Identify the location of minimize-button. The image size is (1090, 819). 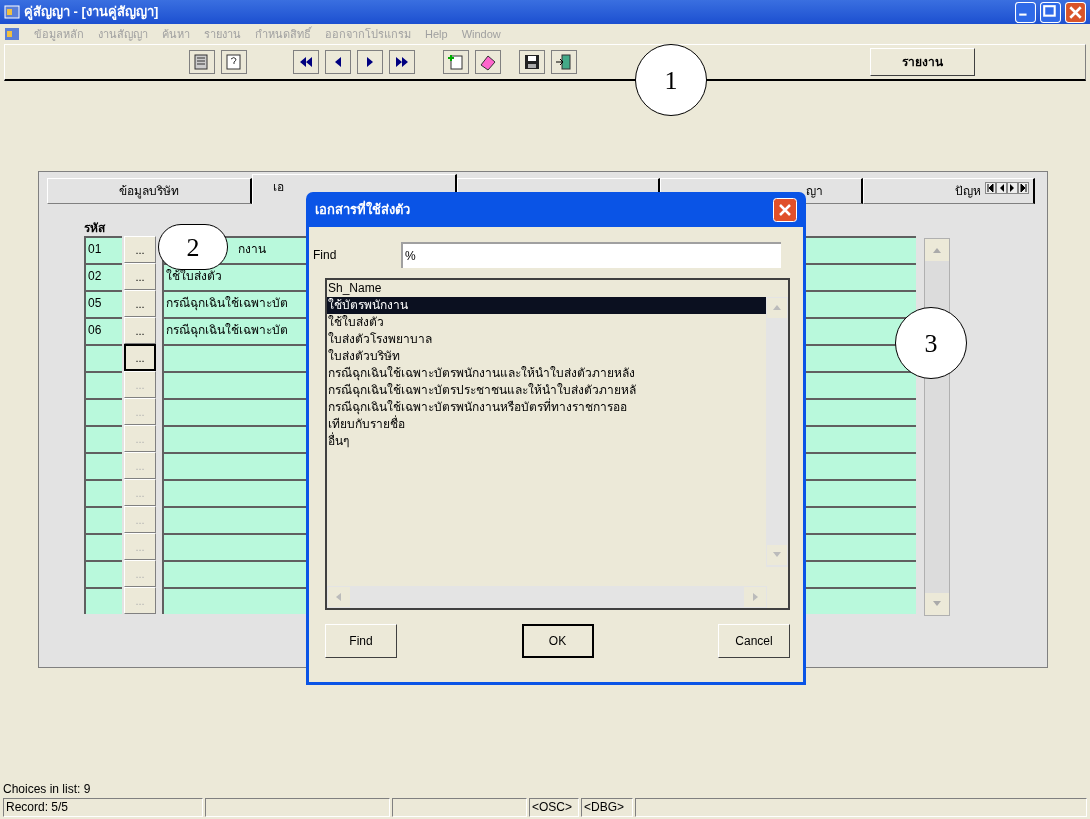
(1025, 12).